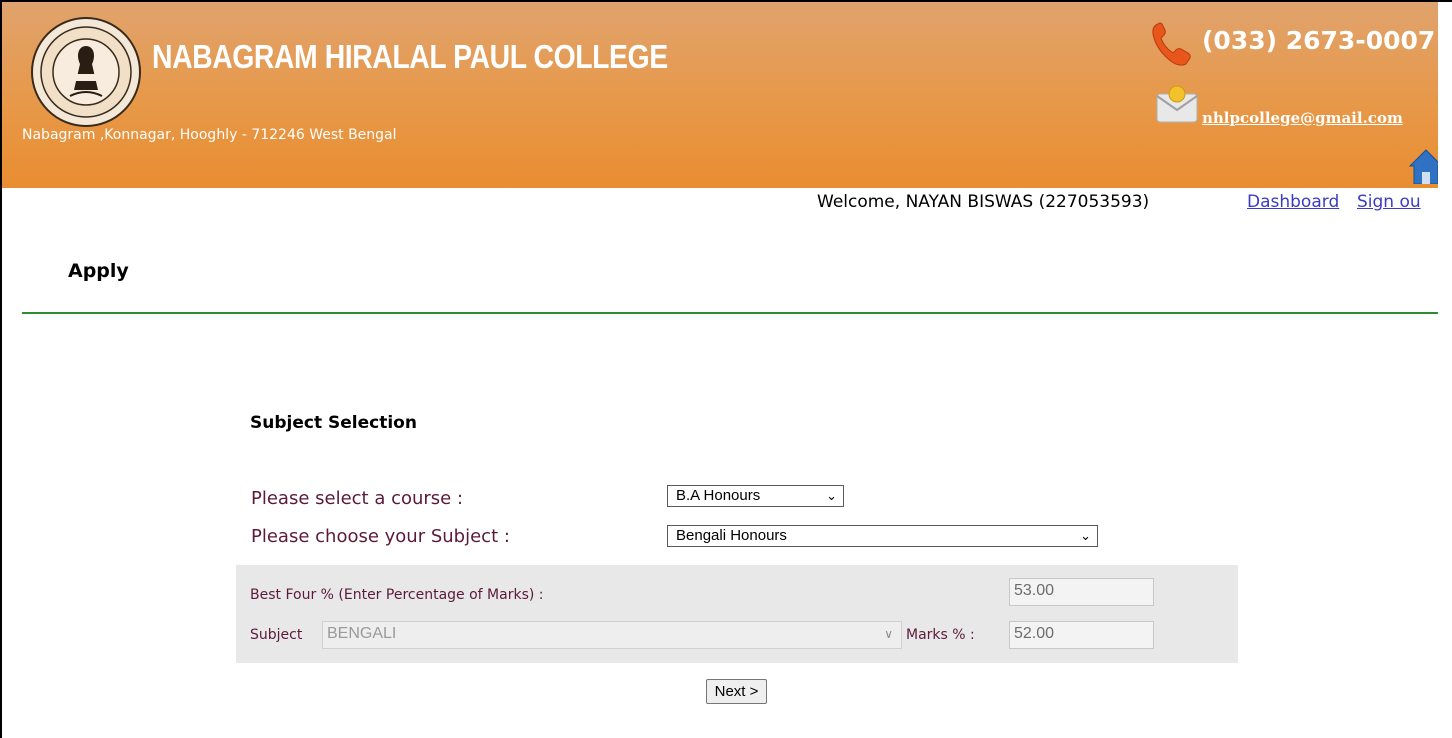 Image resolution: width=1452 pixels, height=738 pixels. I want to click on marks-subject-value: BENGALI, so click(362, 633).